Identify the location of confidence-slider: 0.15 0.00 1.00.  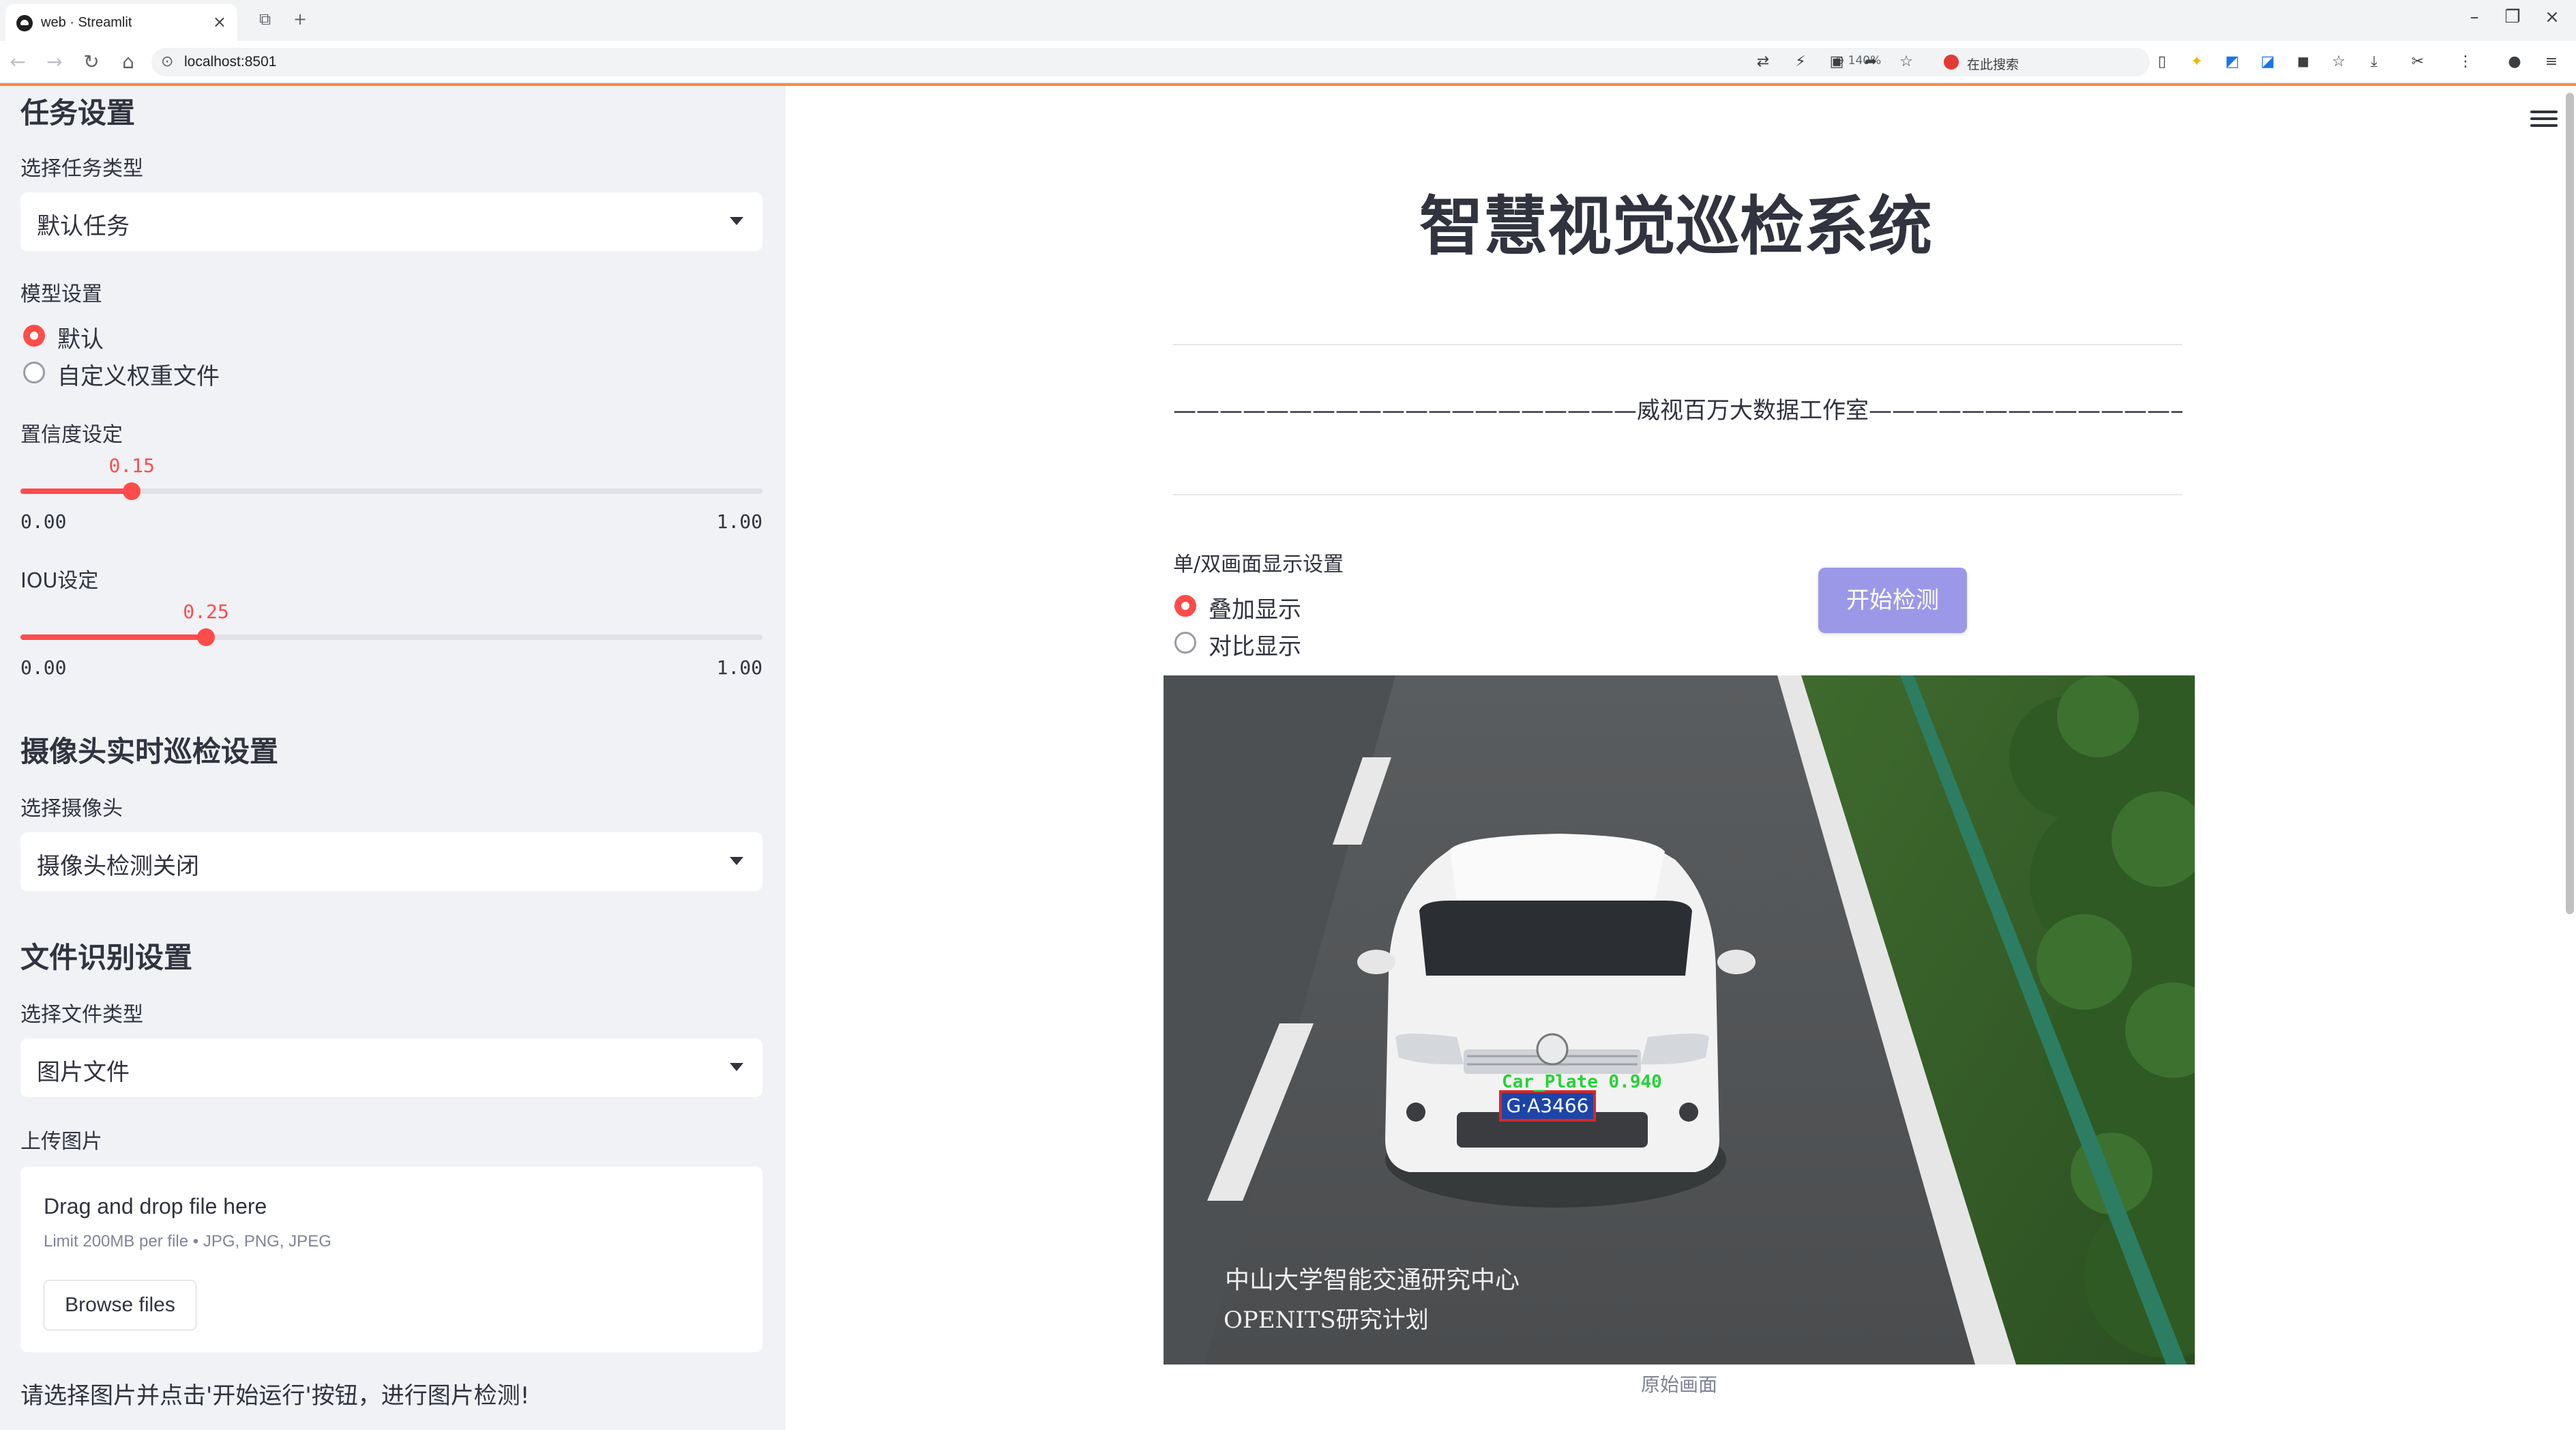
(391, 495).